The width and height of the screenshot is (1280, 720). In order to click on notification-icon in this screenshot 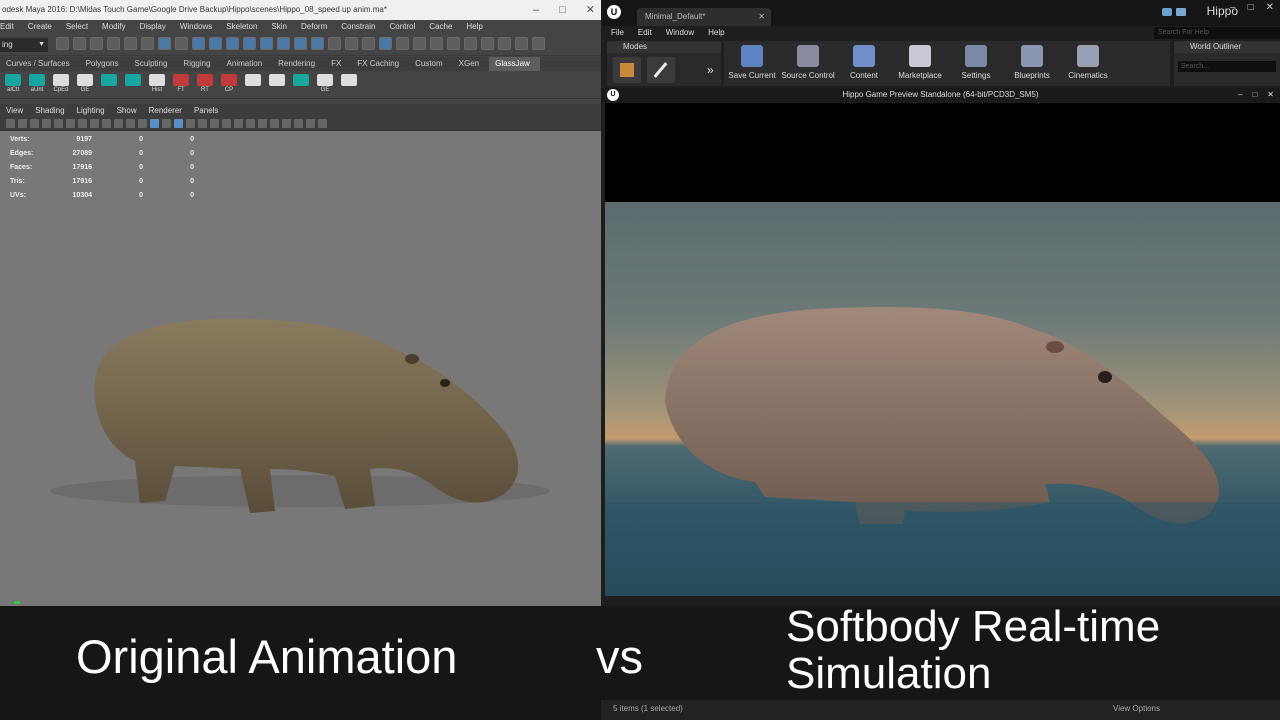, I will do `click(1167, 12)`.